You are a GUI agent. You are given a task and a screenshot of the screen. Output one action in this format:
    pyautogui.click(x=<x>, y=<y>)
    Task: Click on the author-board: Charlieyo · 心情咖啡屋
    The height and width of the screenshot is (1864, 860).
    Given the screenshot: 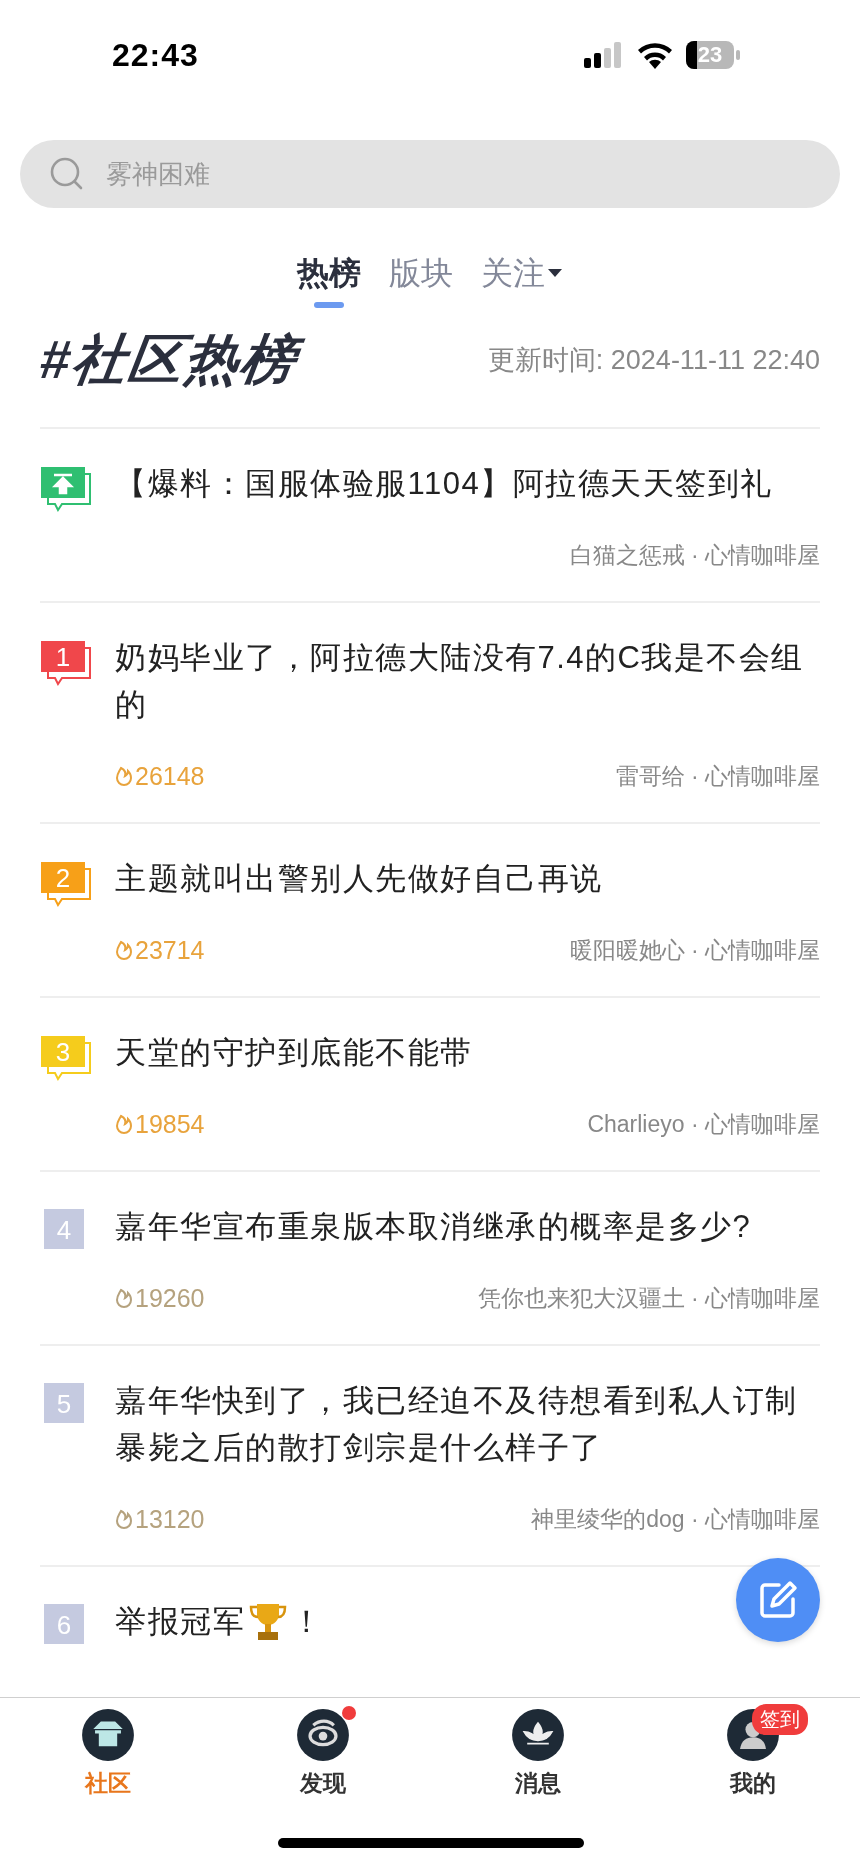 What is the action you would take?
    pyautogui.click(x=703, y=1124)
    